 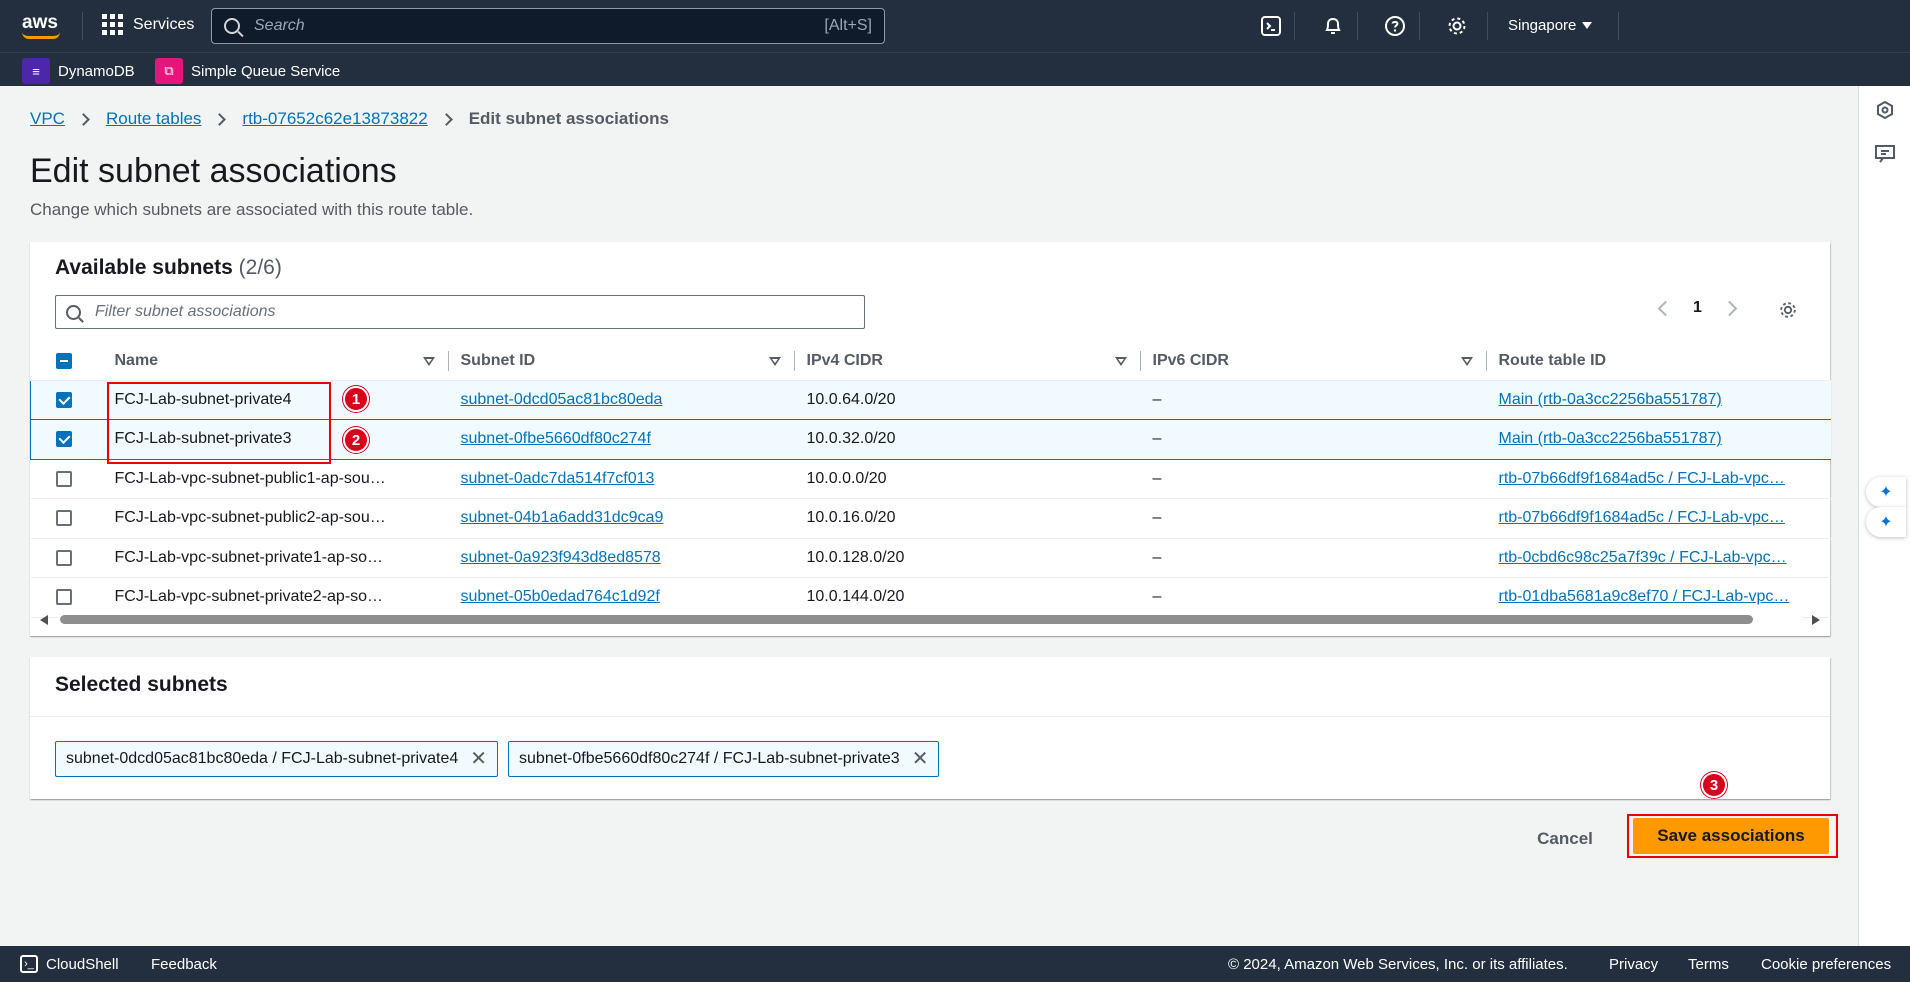 What do you see at coordinates (1333, 26) in the screenshot?
I see `bell-icon` at bounding box center [1333, 26].